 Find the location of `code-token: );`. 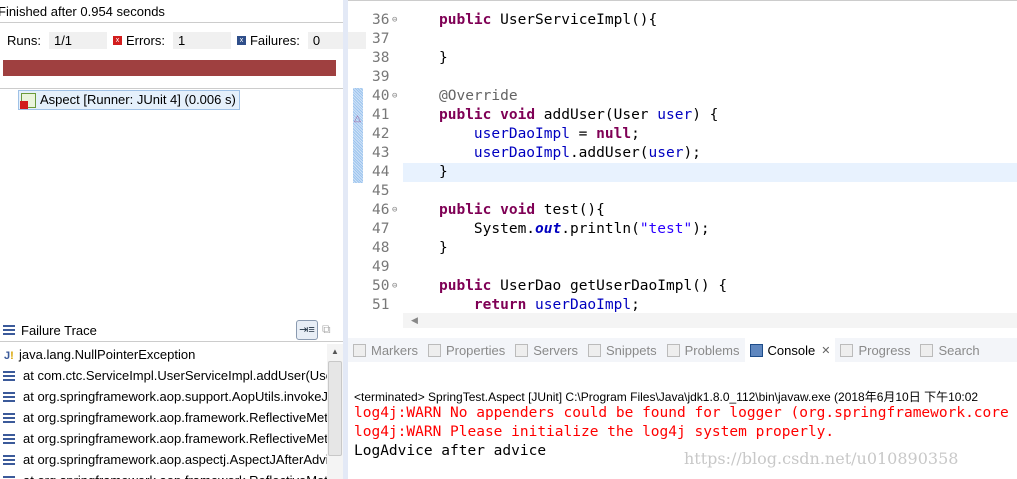

code-token: ); is located at coordinates (692, 153).